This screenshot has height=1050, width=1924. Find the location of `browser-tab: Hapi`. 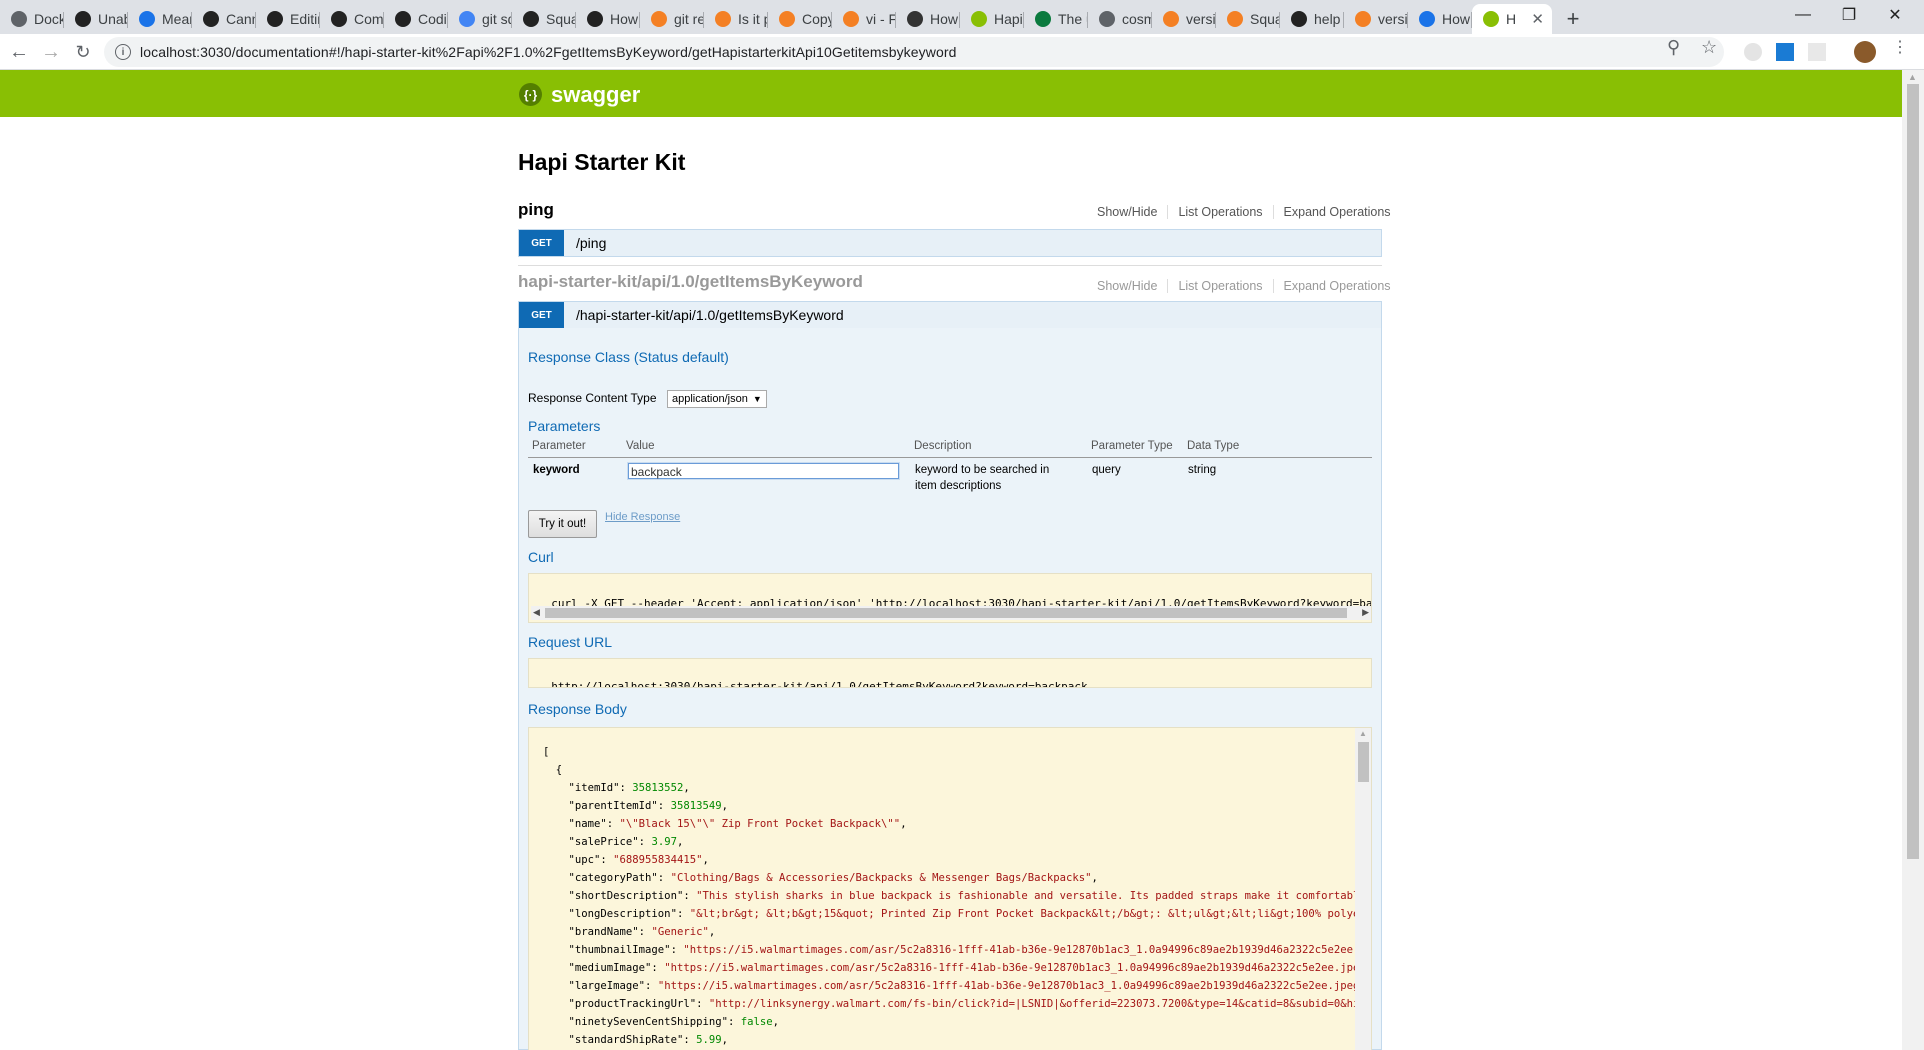

browser-tab: Hapi is located at coordinates (992, 19).